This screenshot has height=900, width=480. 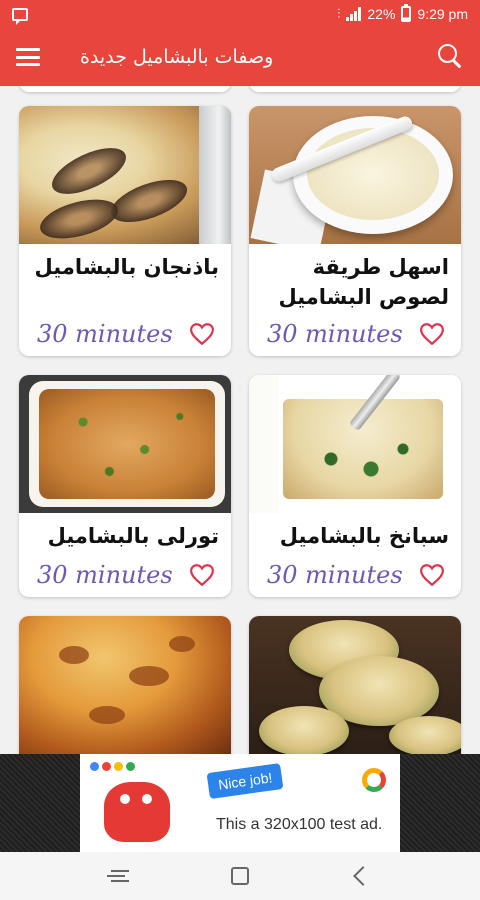 I want to click on recents-button, so click(x=120, y=876).